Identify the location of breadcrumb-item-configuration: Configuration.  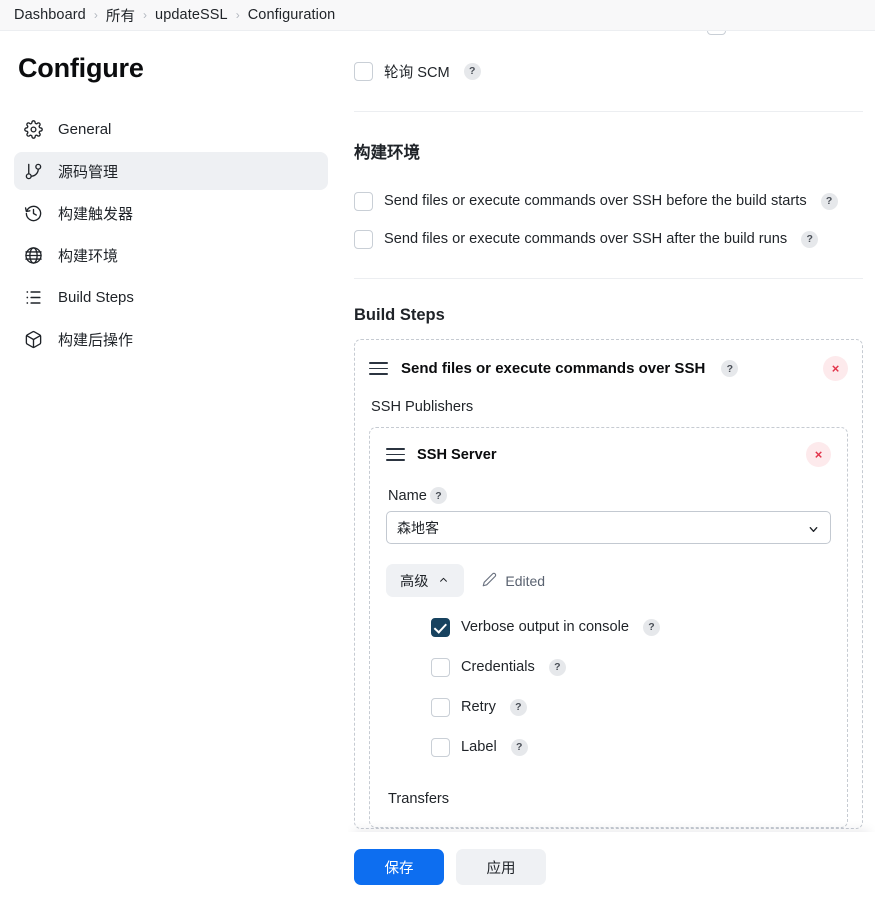
(292, 15).